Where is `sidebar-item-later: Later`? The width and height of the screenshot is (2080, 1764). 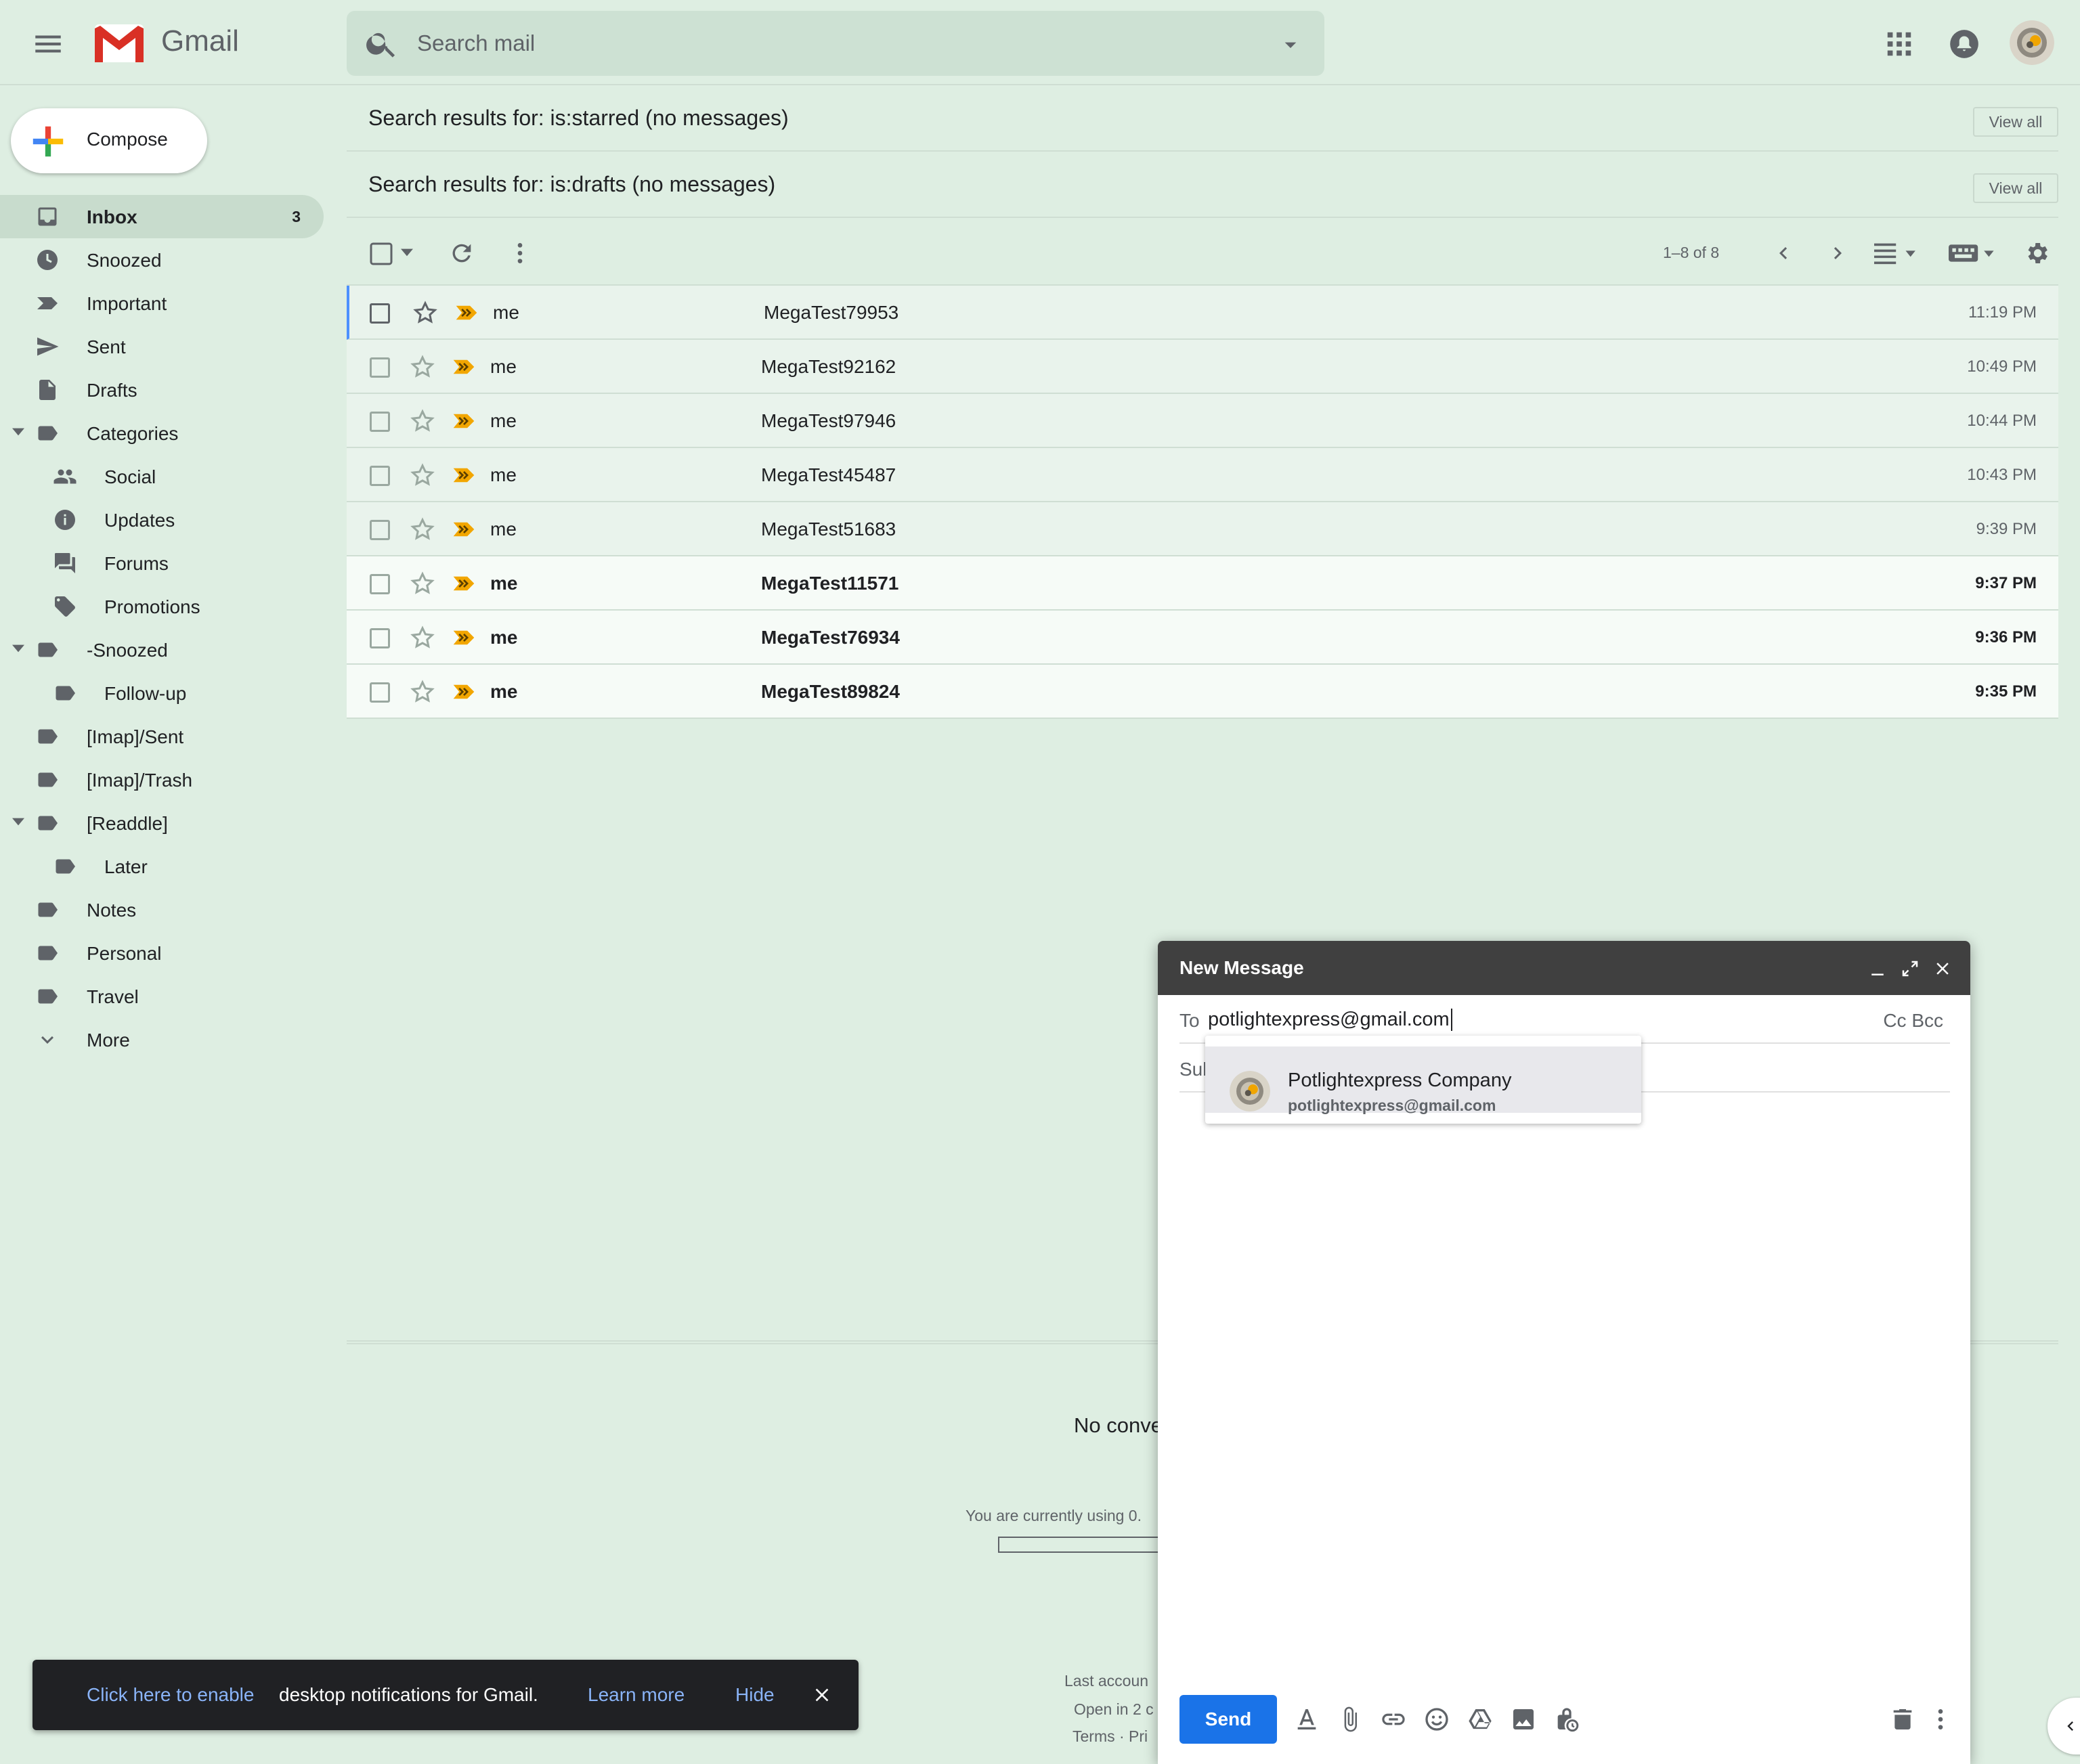
sidebar-item-later: Later is located at coordinates (170, 867).